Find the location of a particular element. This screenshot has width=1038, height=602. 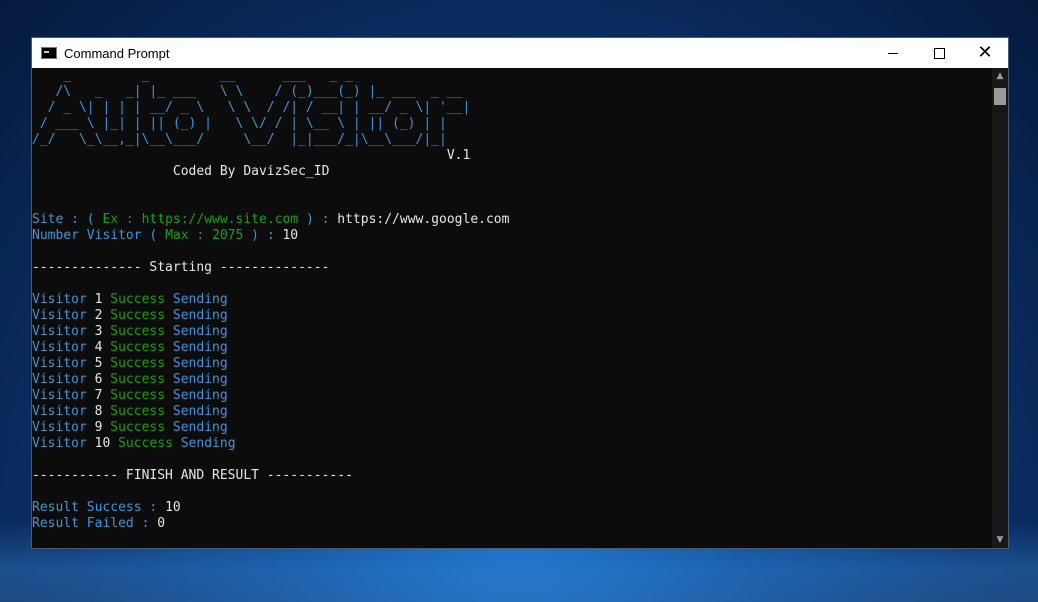

close-button: ✕ is located at coordinates (985, 53).